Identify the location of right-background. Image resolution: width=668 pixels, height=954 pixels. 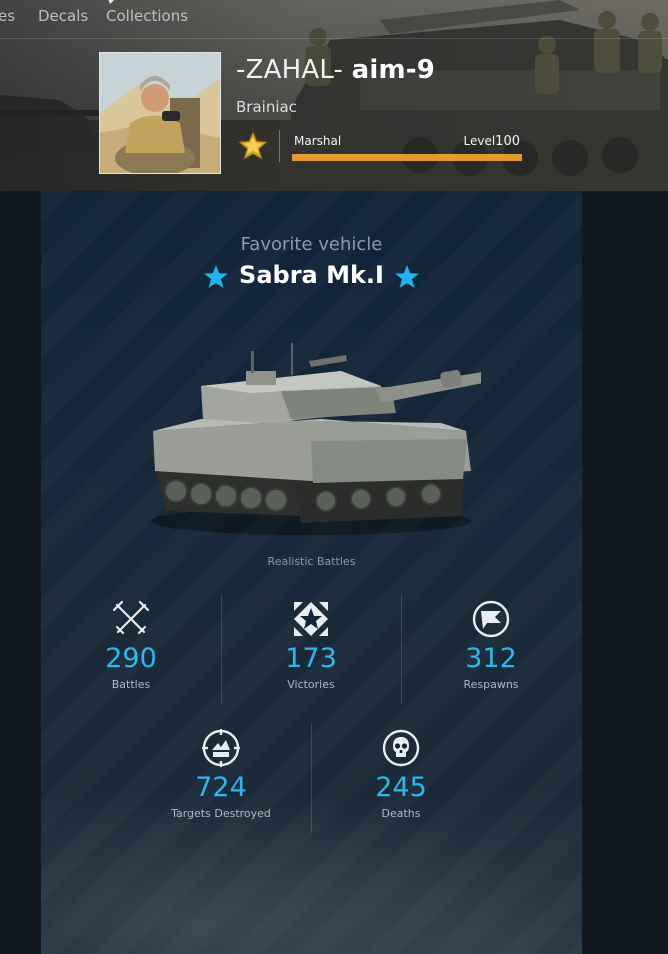
(625, 572).